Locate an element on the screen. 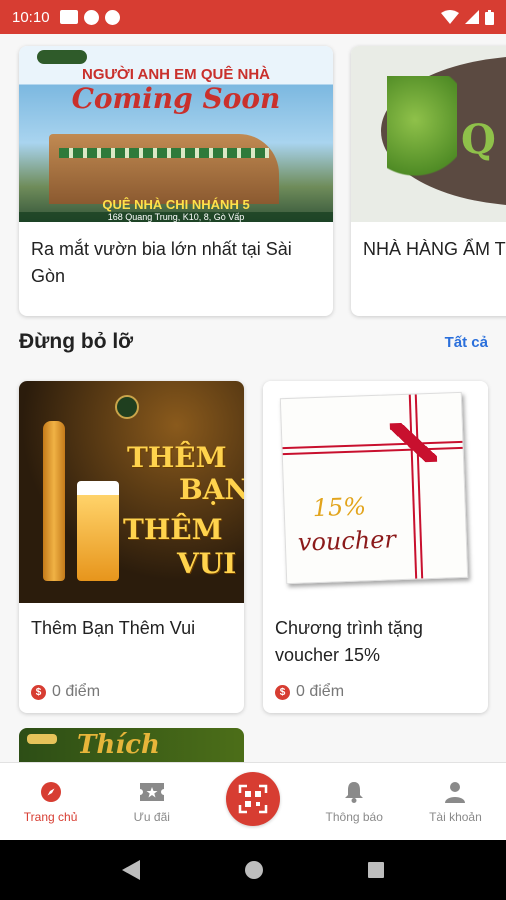 This screenshot has width=506, height=900. bell-icon is located at coordinates (354, 792).